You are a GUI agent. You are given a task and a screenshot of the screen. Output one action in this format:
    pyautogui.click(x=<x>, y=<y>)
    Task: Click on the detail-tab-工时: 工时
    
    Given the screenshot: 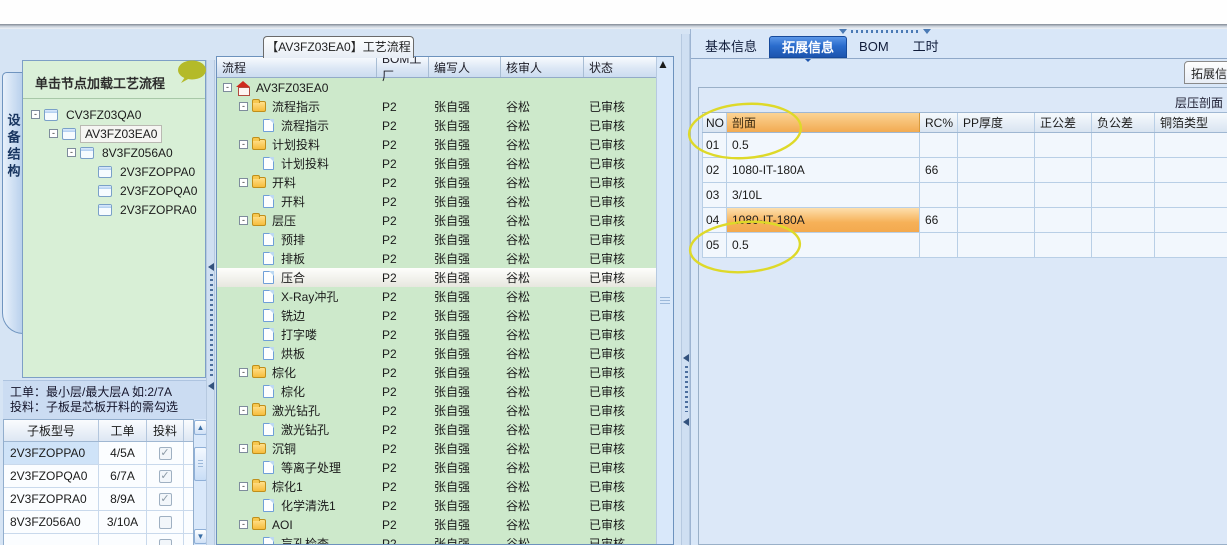 What is the action you would take?
    pyautogui.click(x=926, y=47)
    